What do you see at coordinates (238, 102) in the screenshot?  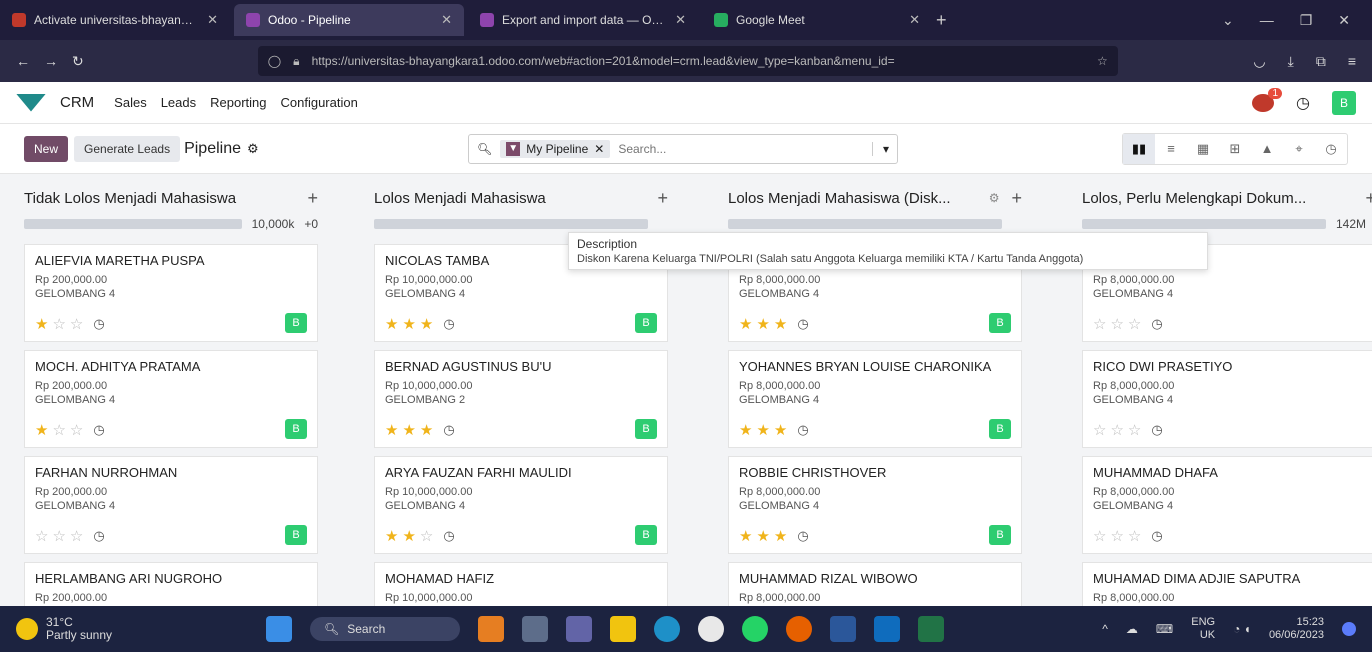 I see `menu-reporting: Reporting` at bounding box center [238, 102].